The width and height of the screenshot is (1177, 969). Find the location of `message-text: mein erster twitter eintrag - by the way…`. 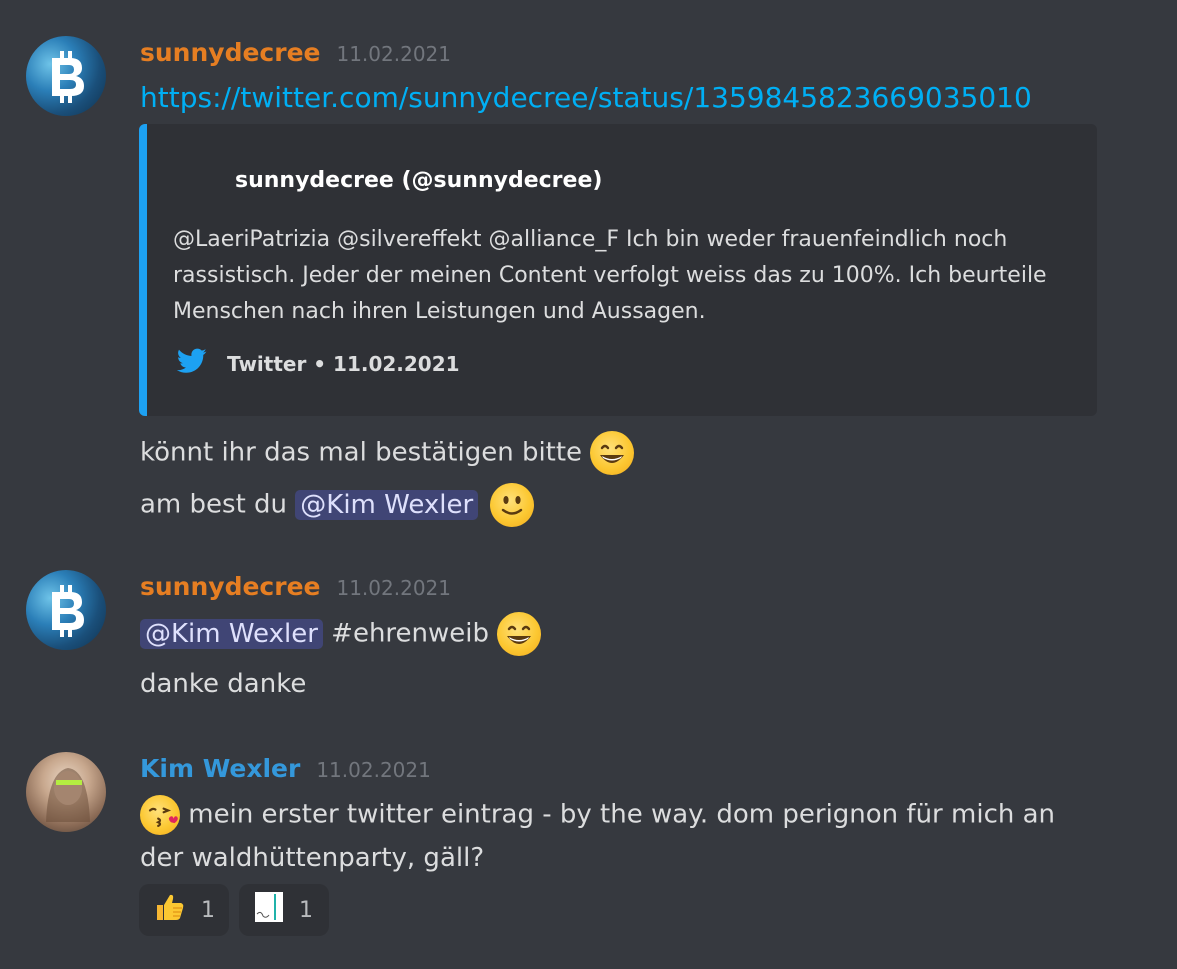

message-text: mein erster twitter eintrag - by the way… is located at coordinates (622, 814).